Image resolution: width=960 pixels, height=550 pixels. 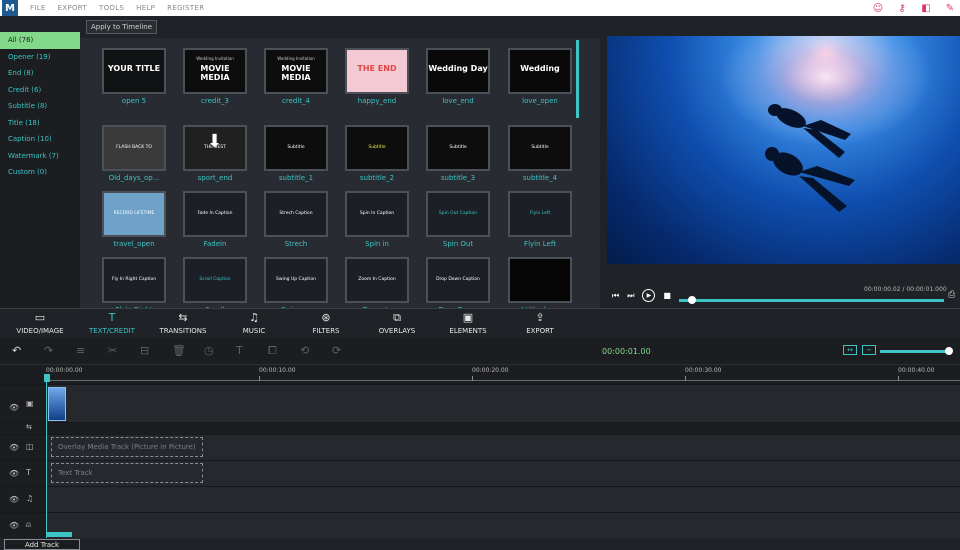 I want to click on menu-tools: TOOLS, so click(x=111, y=8).